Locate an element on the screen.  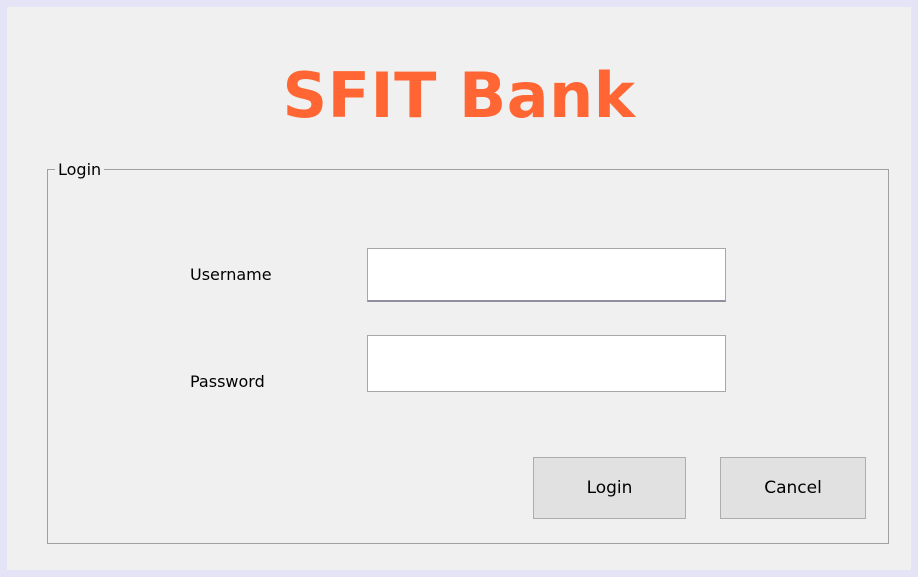
password-field is located at coordinates (546, 363).